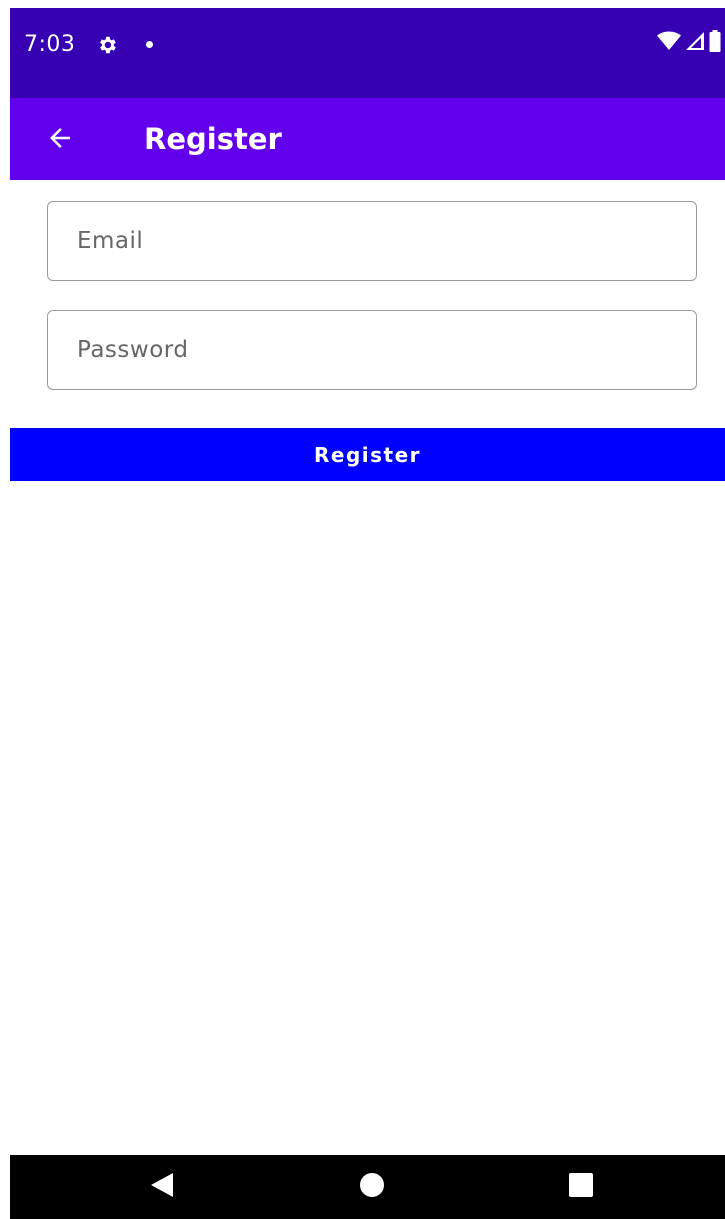 Image resolution: width=725 pixels, height=1219 pixels. What do you see at coordinates (50, 44) in the screenshot?
I see `status-time: 7:03` at bounding box center [50, 44].